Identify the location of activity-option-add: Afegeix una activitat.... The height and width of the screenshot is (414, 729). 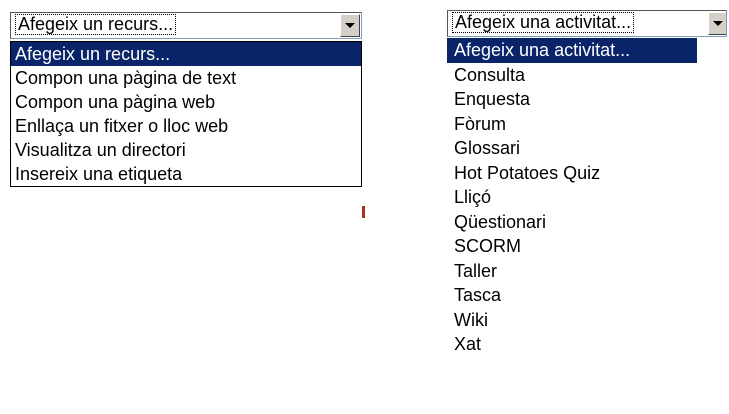
(572, 50).